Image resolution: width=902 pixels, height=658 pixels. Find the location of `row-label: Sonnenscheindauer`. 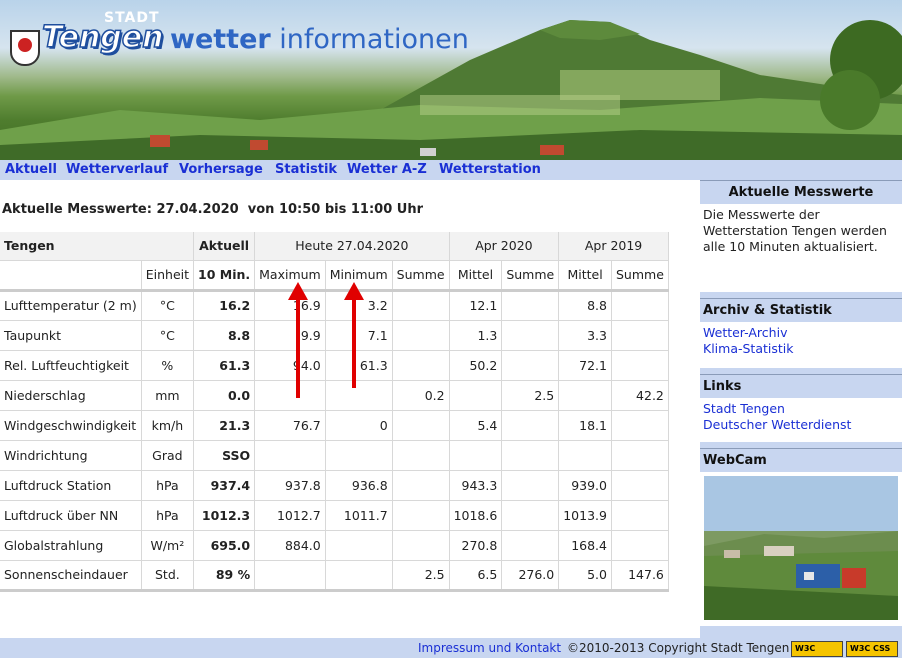

row-label: Sonnenscheindauer is located at coordinates (71, 576).